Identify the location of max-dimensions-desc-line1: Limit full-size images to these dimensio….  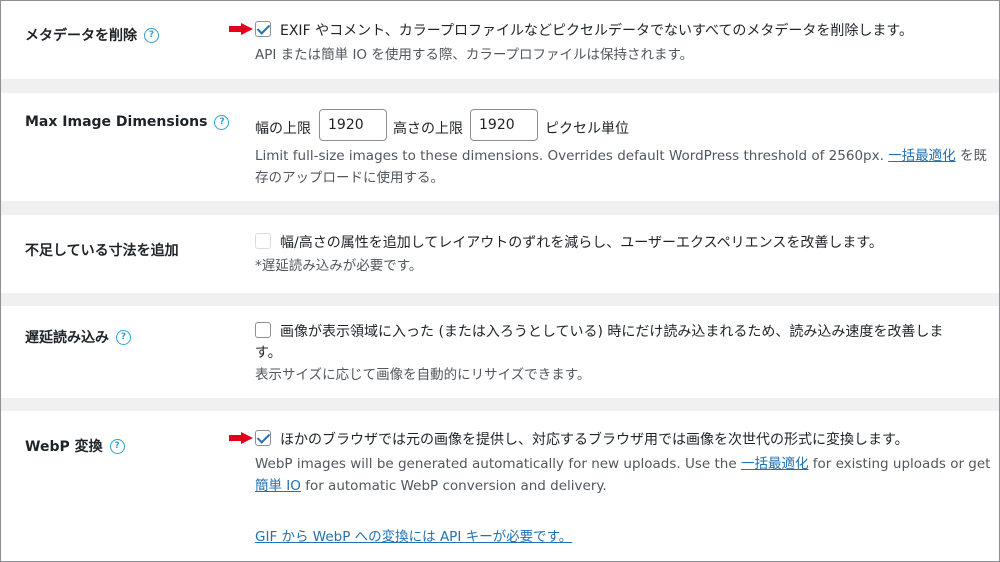
(621, 156).